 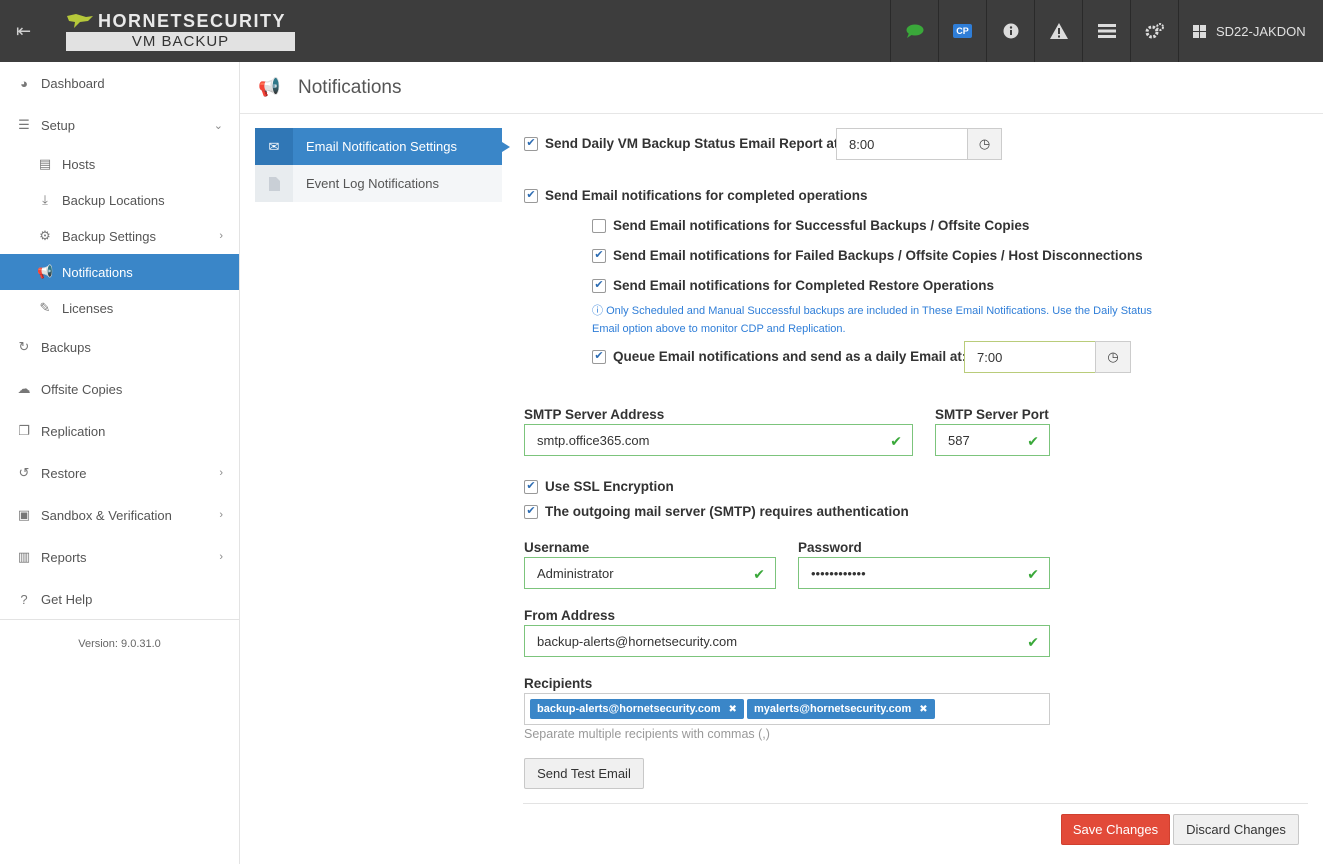 I want to click on tab-event-log-notifications: Event Log Notifications, so click(x=378, y=183).